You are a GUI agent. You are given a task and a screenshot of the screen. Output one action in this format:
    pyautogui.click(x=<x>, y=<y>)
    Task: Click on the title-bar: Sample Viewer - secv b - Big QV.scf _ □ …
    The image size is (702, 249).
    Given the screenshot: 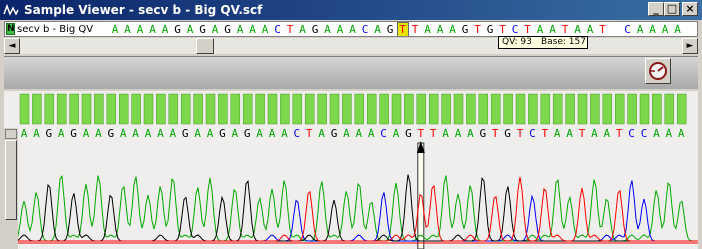 What is the action you would take?
    pyautogui.click(x=351, y=10)
    